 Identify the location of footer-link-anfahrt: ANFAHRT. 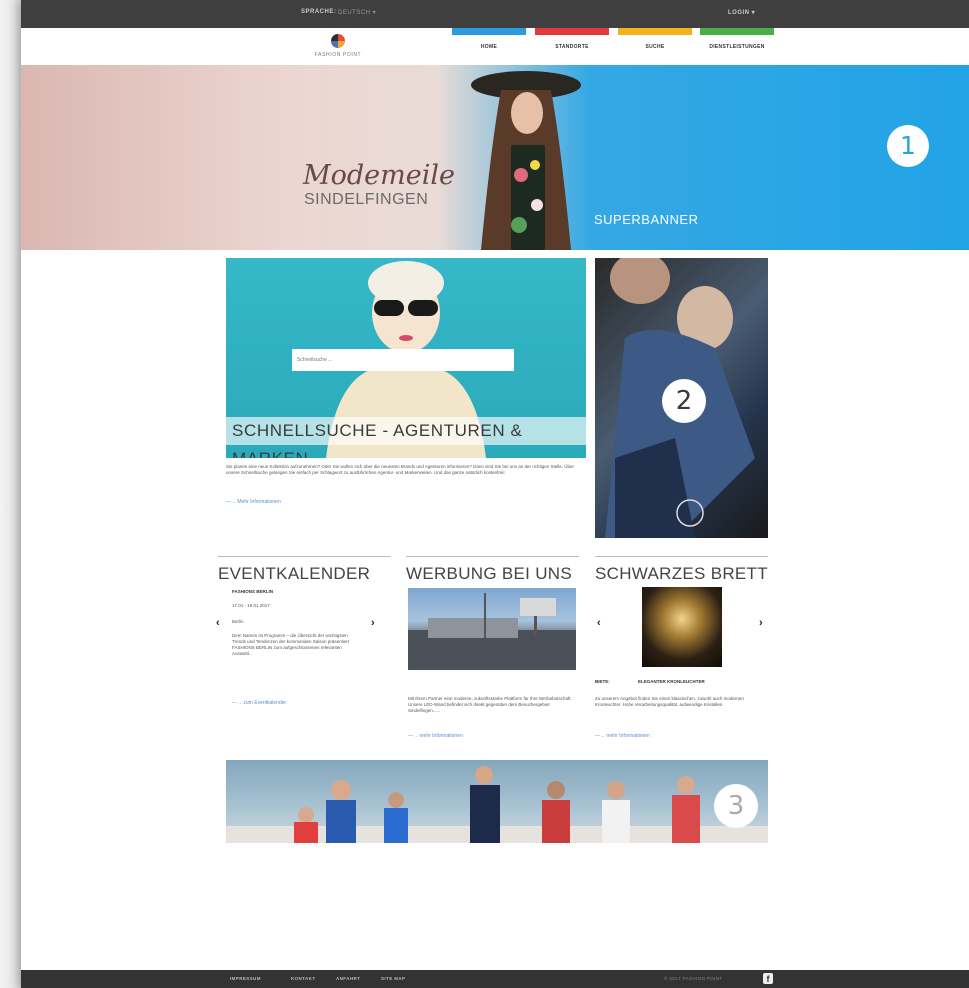
(348, 978).